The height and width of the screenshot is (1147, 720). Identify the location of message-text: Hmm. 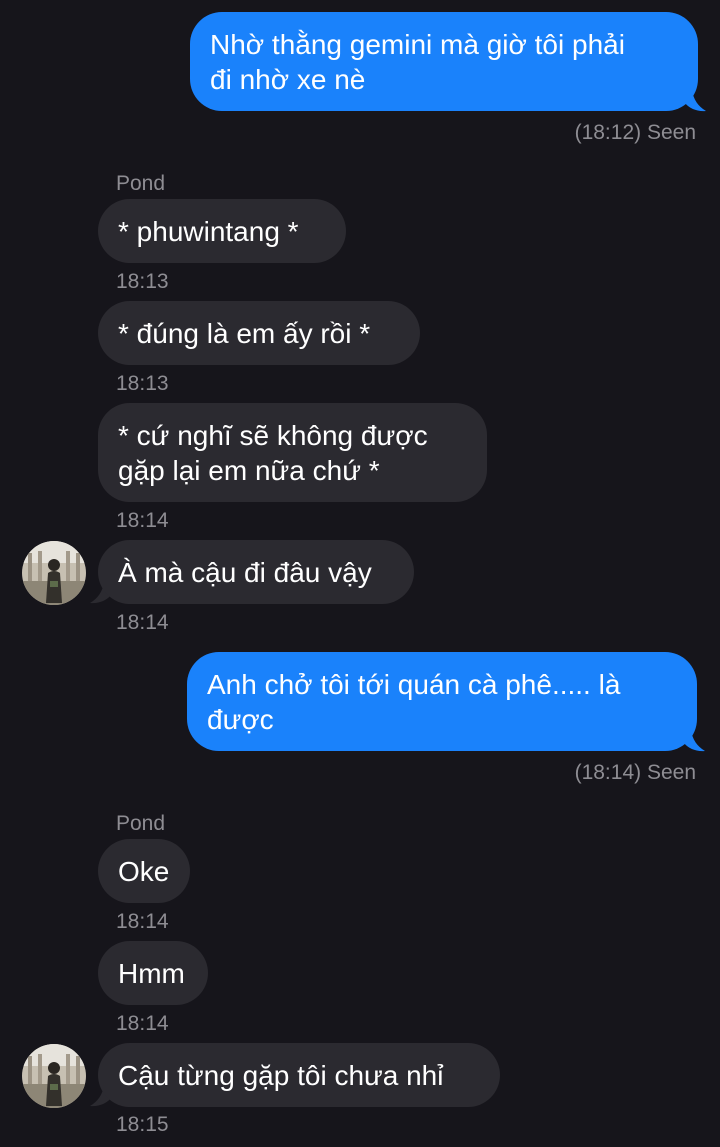
(151, 973).